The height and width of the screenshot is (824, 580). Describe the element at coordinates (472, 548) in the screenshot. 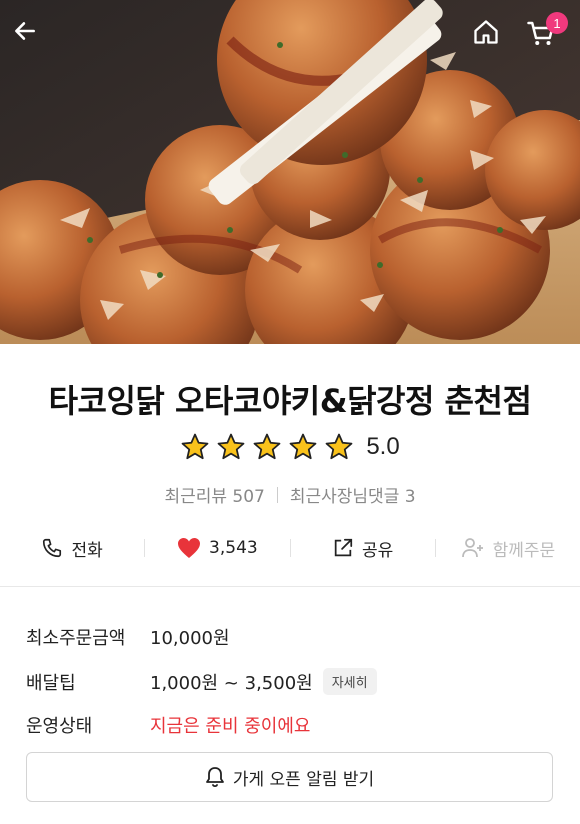

I see `add-person-icon` at that location.